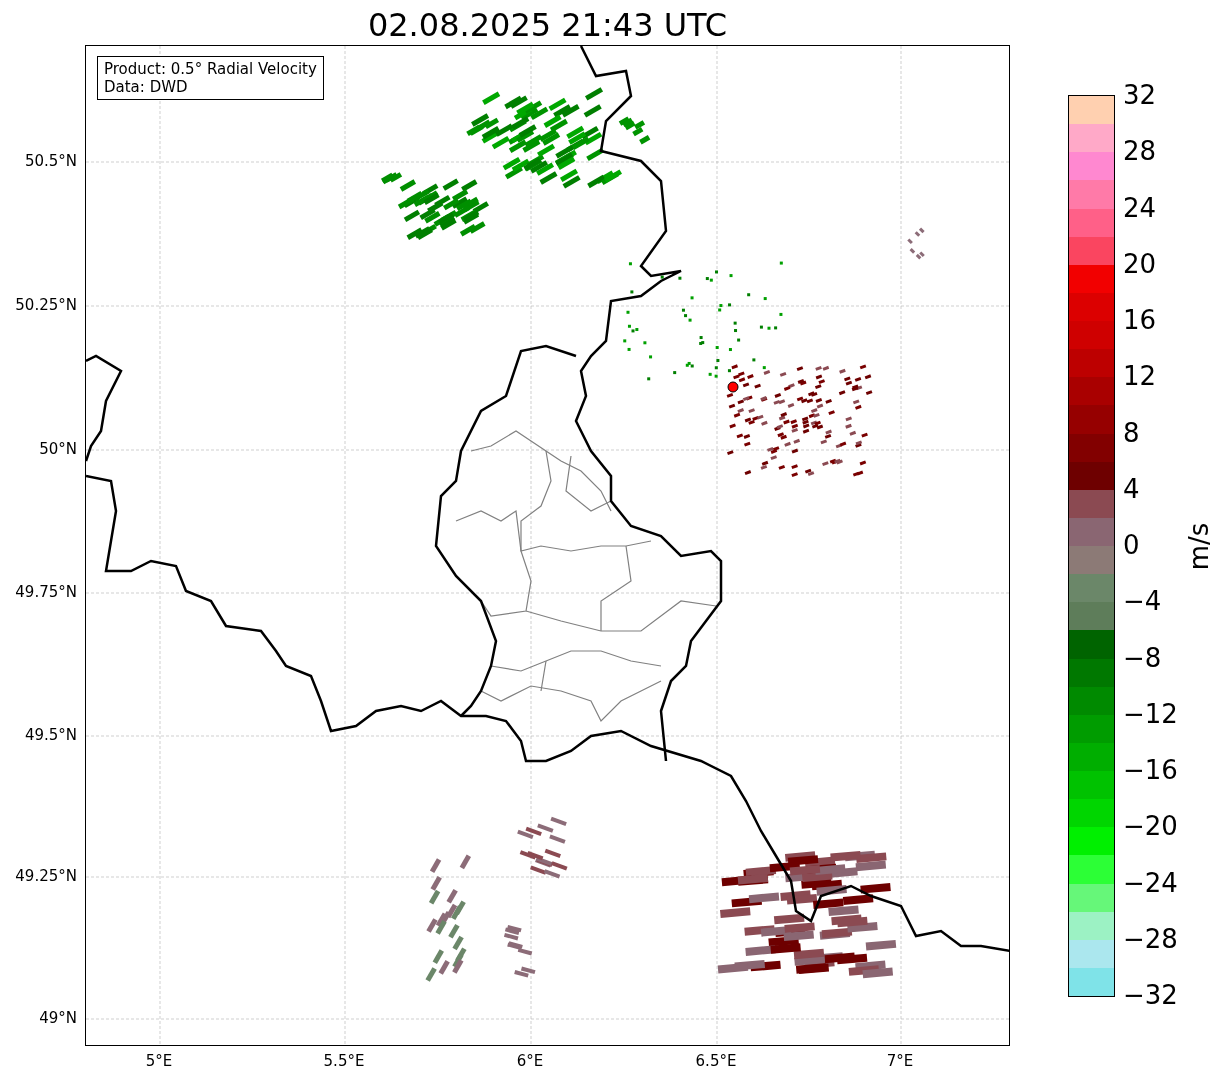 This screenshot has width=1225, height=1081. Describe the element at coordinates (1199, 546) in the screenshot. I see `colorbar-label: m/s` at that location.